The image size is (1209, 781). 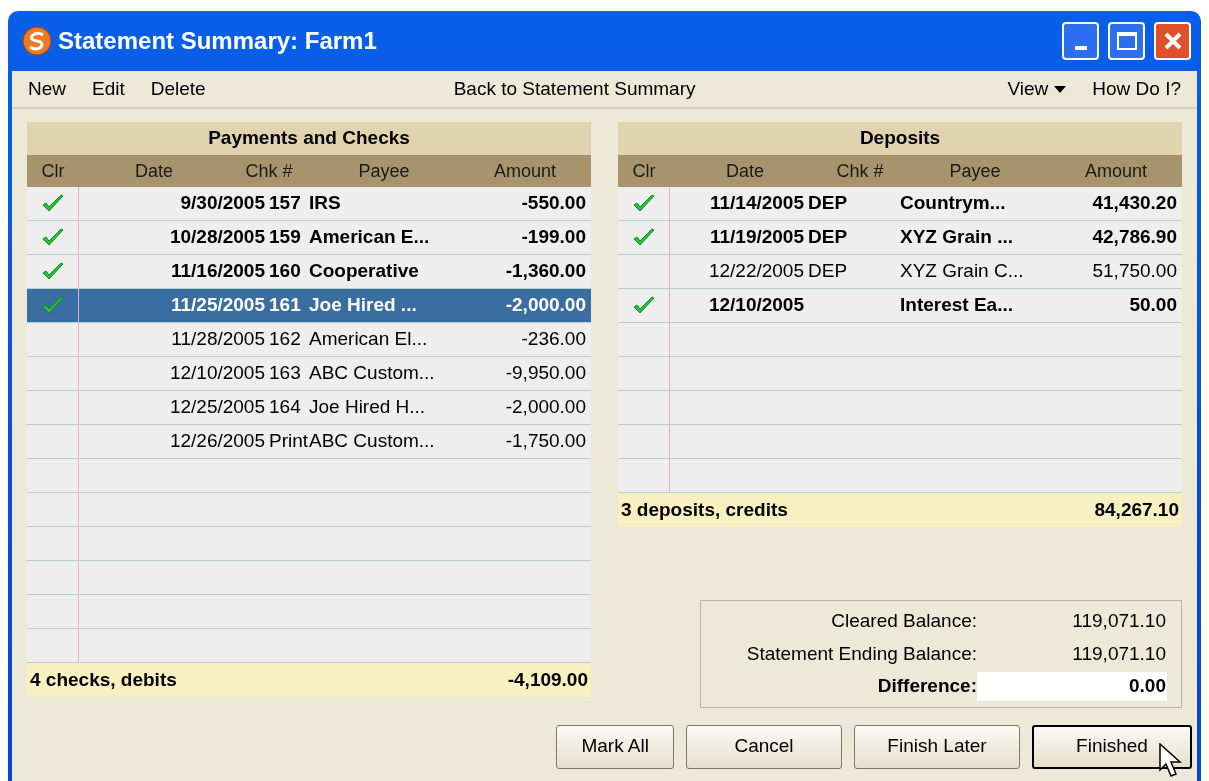 I want to click on table-row: 11/28/2005 162 American El... -236.00, so click(x=309, y=340).